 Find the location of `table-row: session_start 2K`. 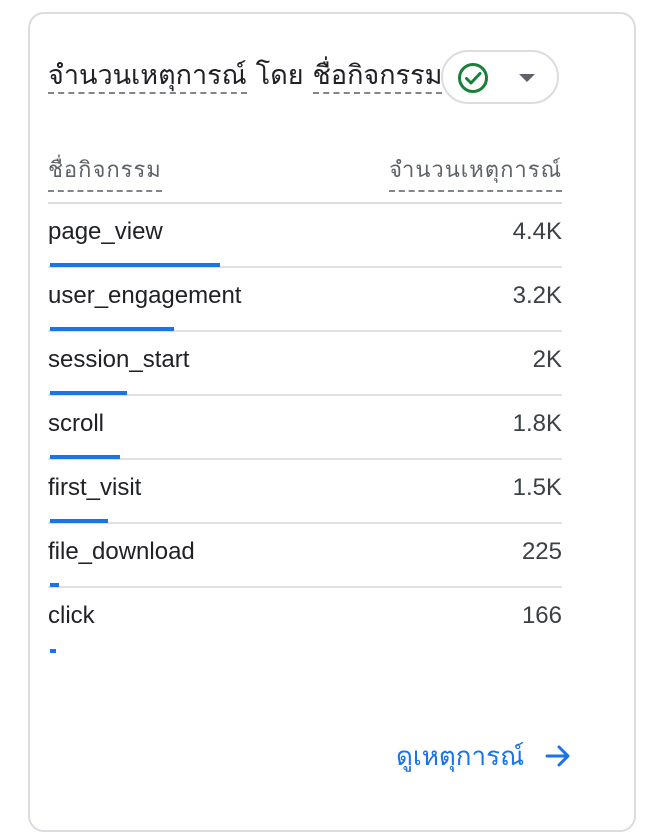

table-row: session_start 2K is located at coordinates (305, 364).